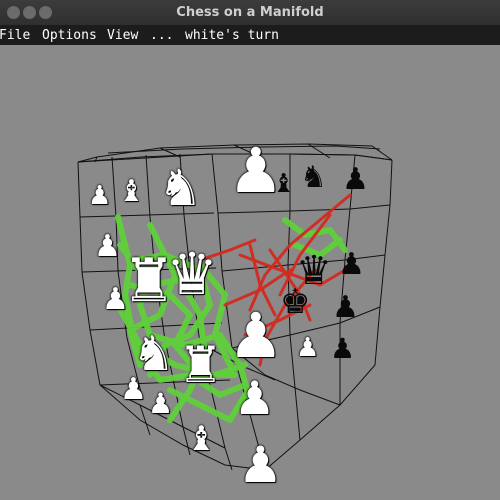 The height and width of the screenshot is (500, 500). What do you see at coordinates (232, 35) in the screenshot?
I see `turn-status: white's turn` at bounding box center [232, 35].